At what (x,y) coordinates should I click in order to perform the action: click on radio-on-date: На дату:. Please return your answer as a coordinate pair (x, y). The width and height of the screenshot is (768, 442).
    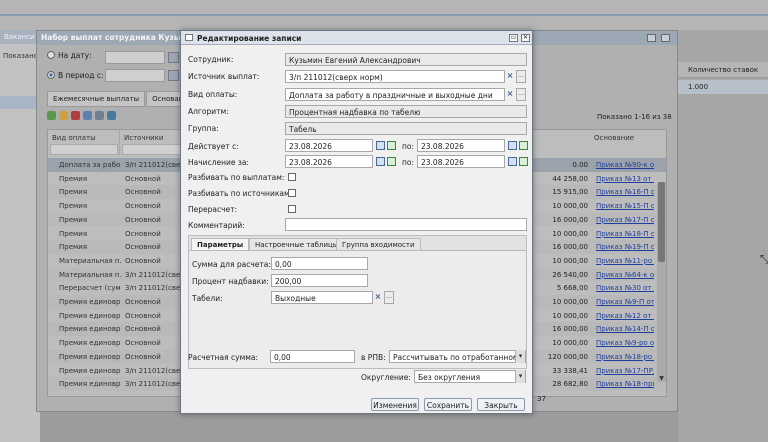
    Looking at the image, I should click on (69, 55).